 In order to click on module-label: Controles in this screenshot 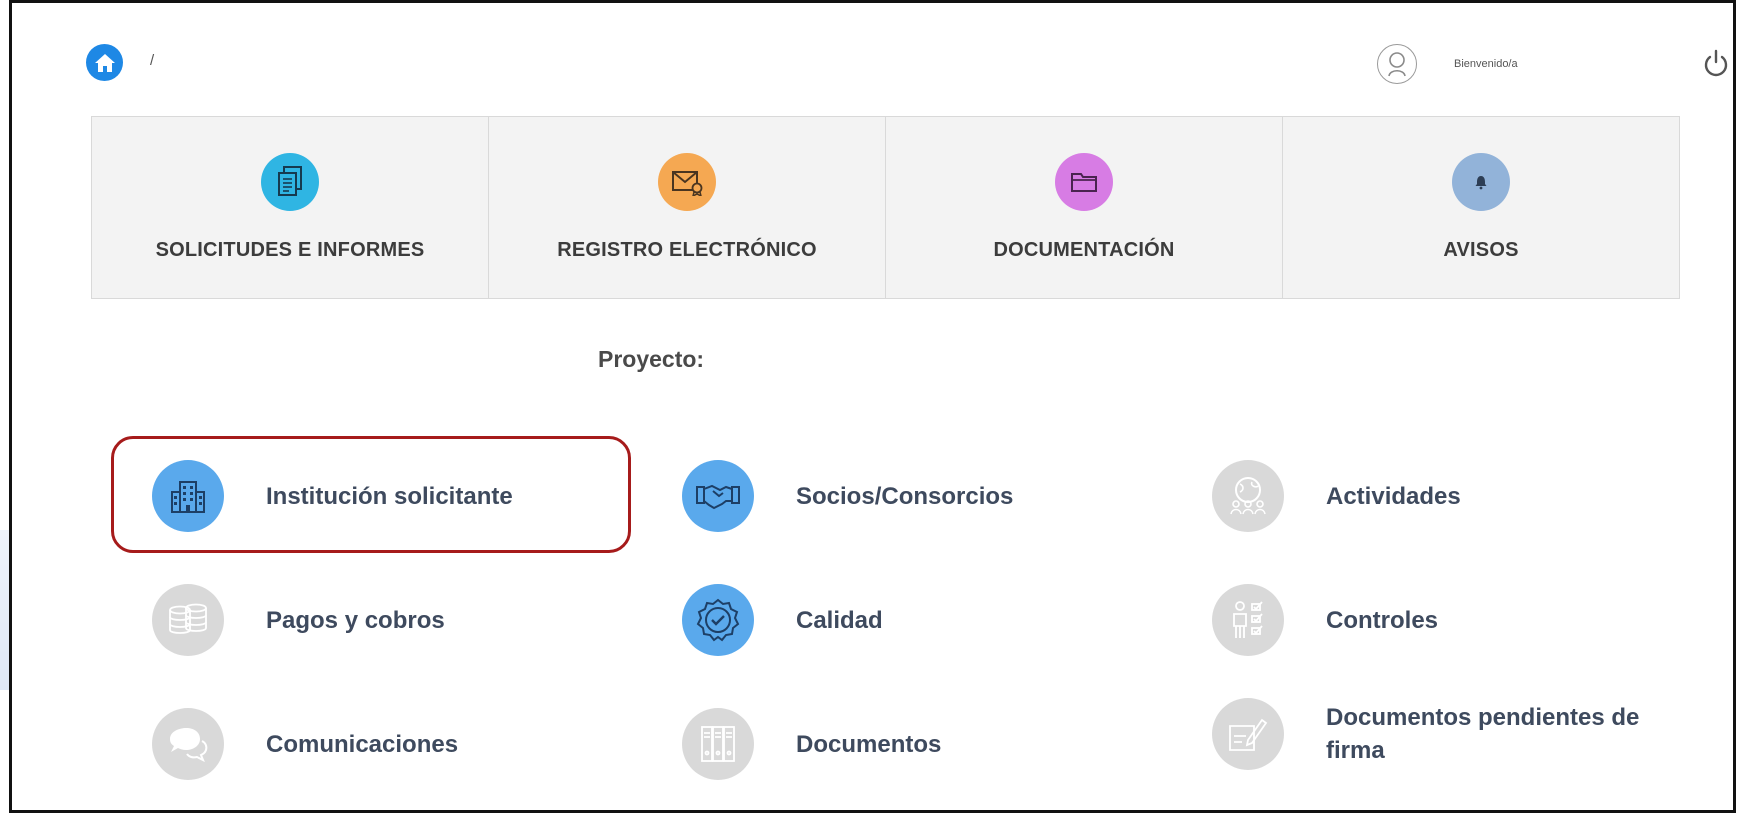, I will do `click(1382, 620)`.